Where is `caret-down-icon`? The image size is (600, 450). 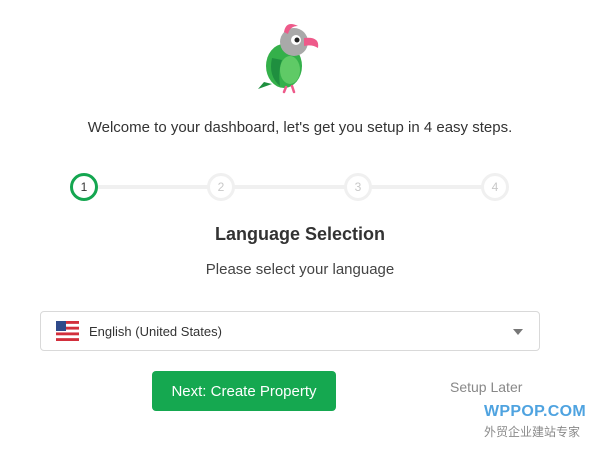 caret-down-icon is located at coordinates (518, 332).